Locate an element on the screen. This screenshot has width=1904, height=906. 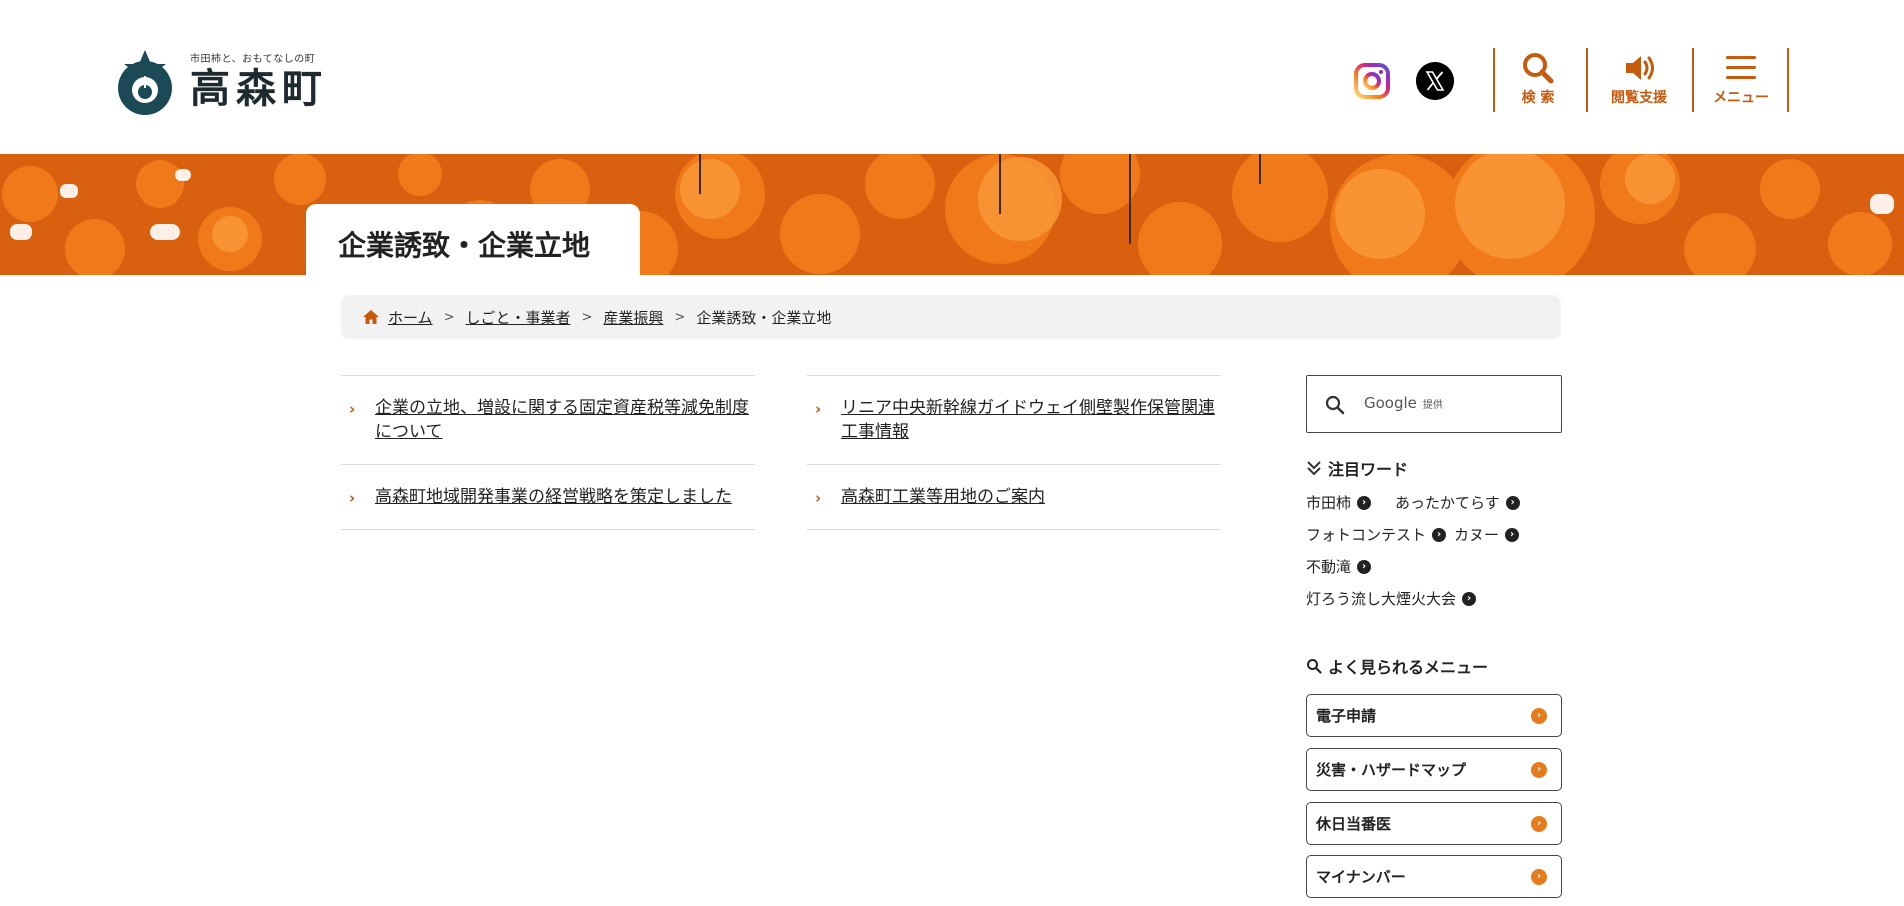
breadcrumb: ホーム > しごと・事業者 > 産業振興 > 企業誘致・企業立地 is located at coordinates (951, 317).